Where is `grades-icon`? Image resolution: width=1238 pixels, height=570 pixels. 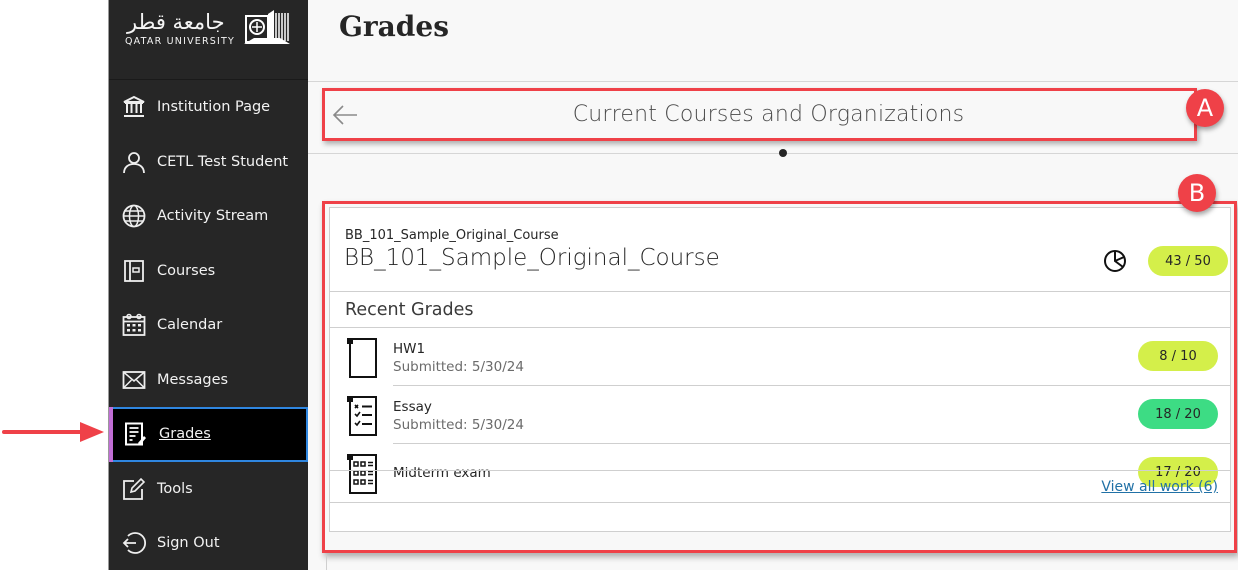 grades-icon is located at coordinates (136, 434).